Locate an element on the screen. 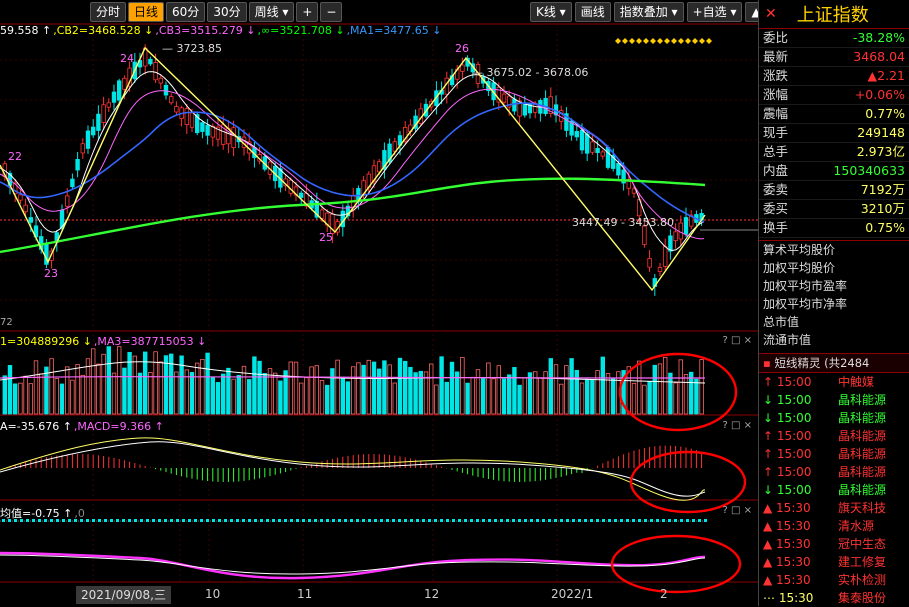  trade-row: ▲ 15:30 清水源 is located at coordinates (834, 526).